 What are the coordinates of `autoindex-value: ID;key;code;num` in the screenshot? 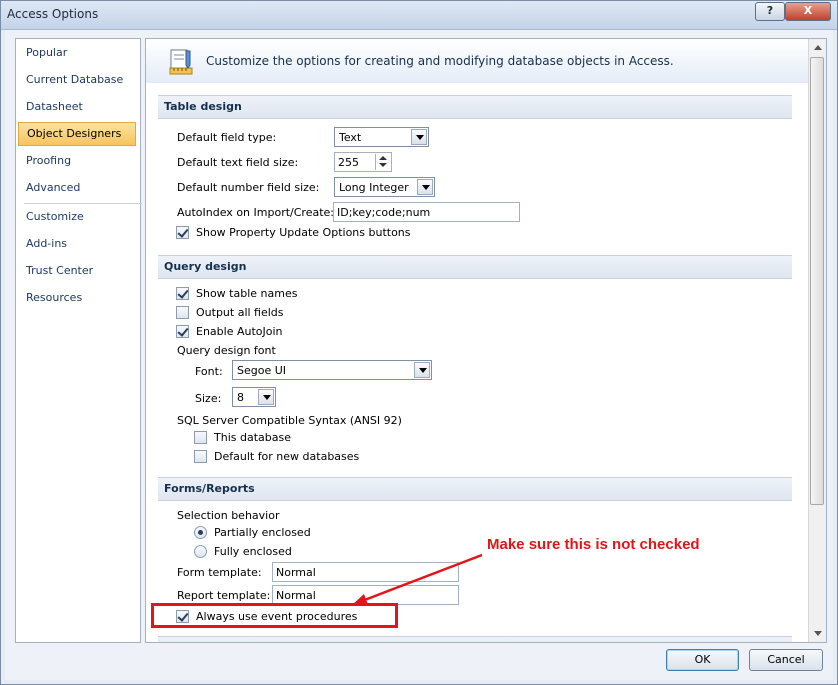 It's located at (384, 212).